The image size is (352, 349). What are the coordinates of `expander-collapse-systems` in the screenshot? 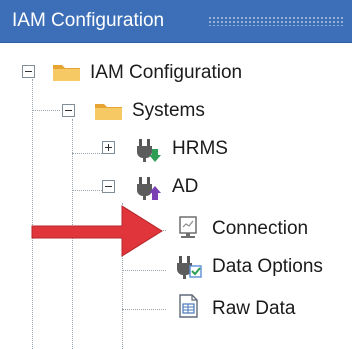 It's located at (68, 110).